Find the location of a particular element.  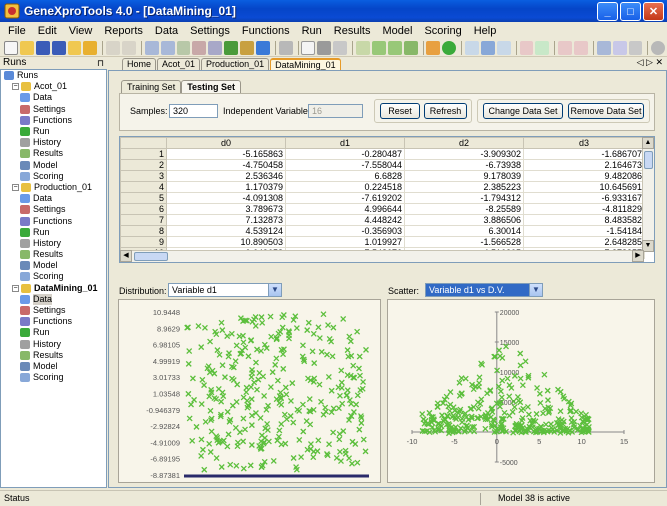

table-cell: 4.539124 is located at coordinates (226, 231).